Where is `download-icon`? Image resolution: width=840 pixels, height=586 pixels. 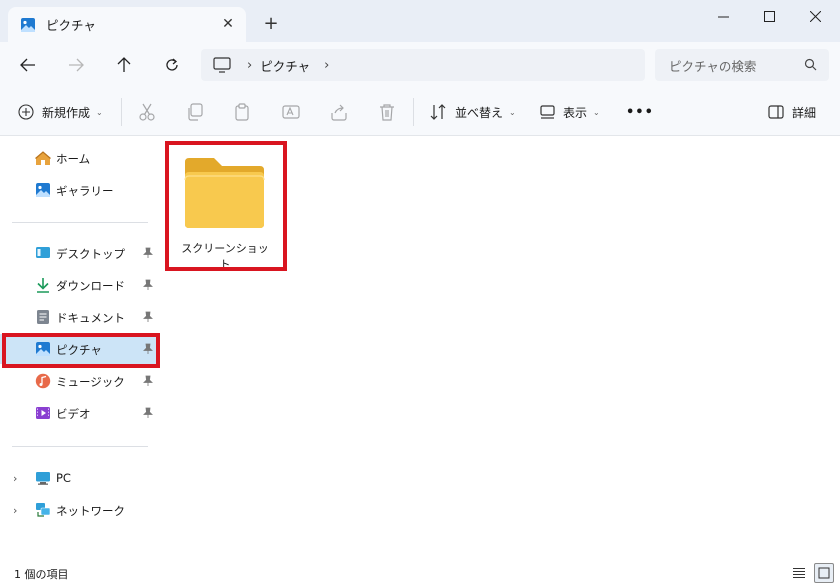
download-icon is located at coordinates (43, 285).